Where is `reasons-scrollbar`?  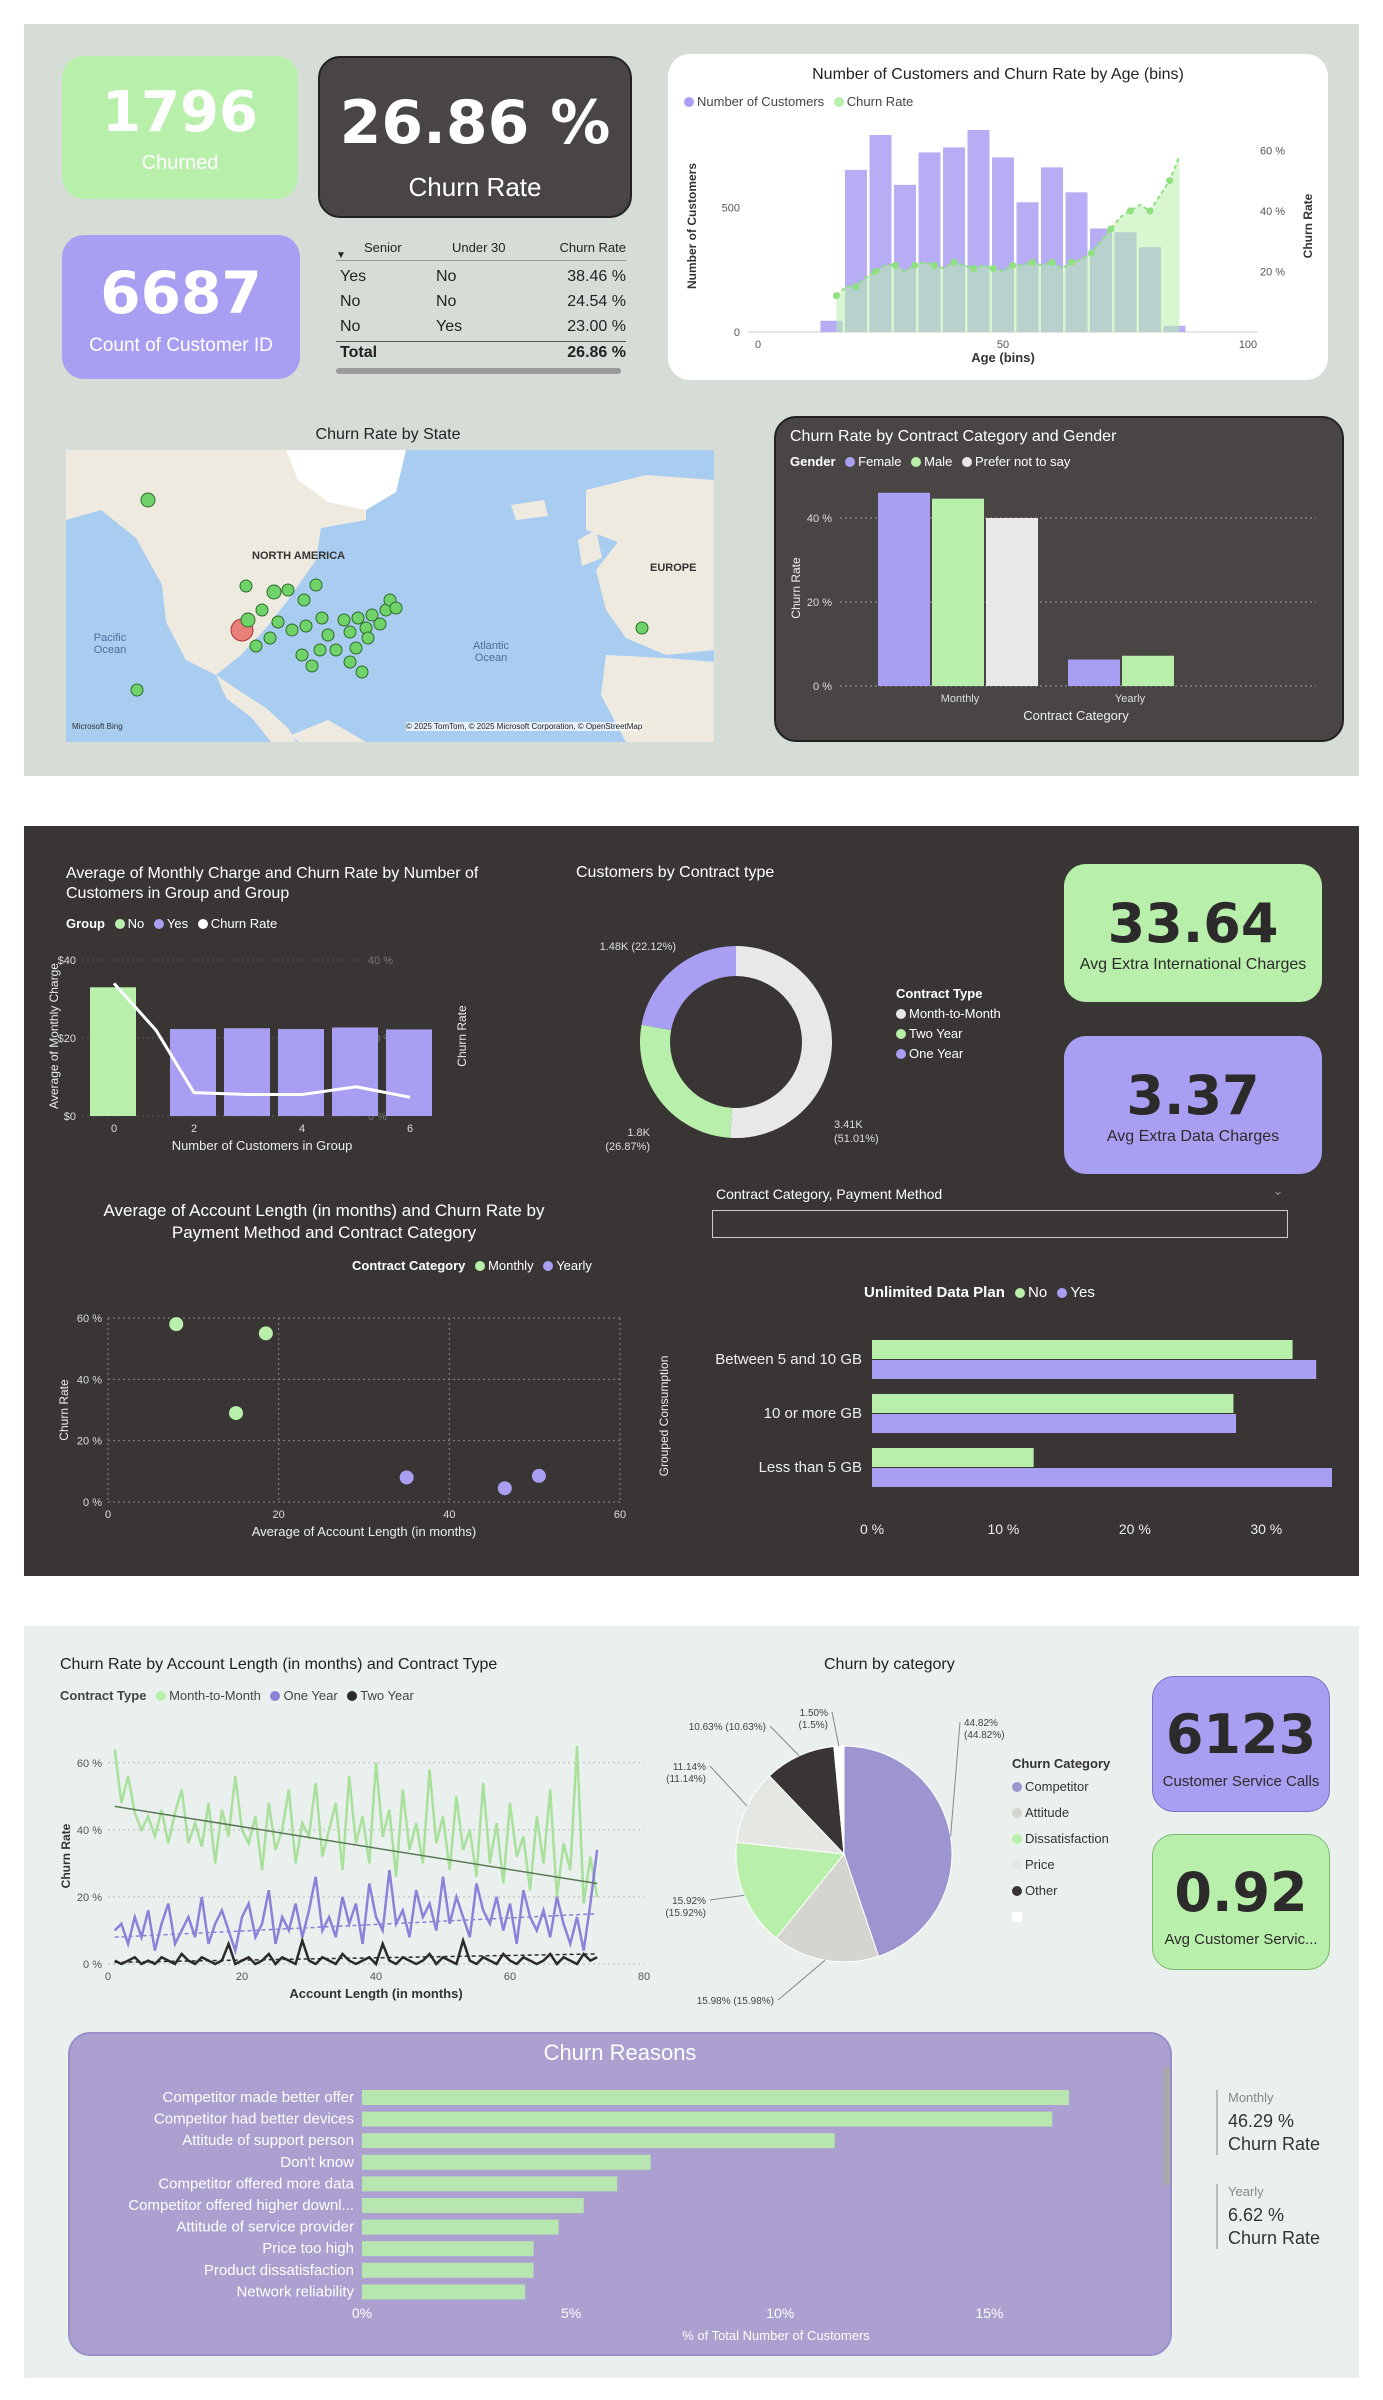 reasons-scrollbar is located at coordinates (1167, 2126).